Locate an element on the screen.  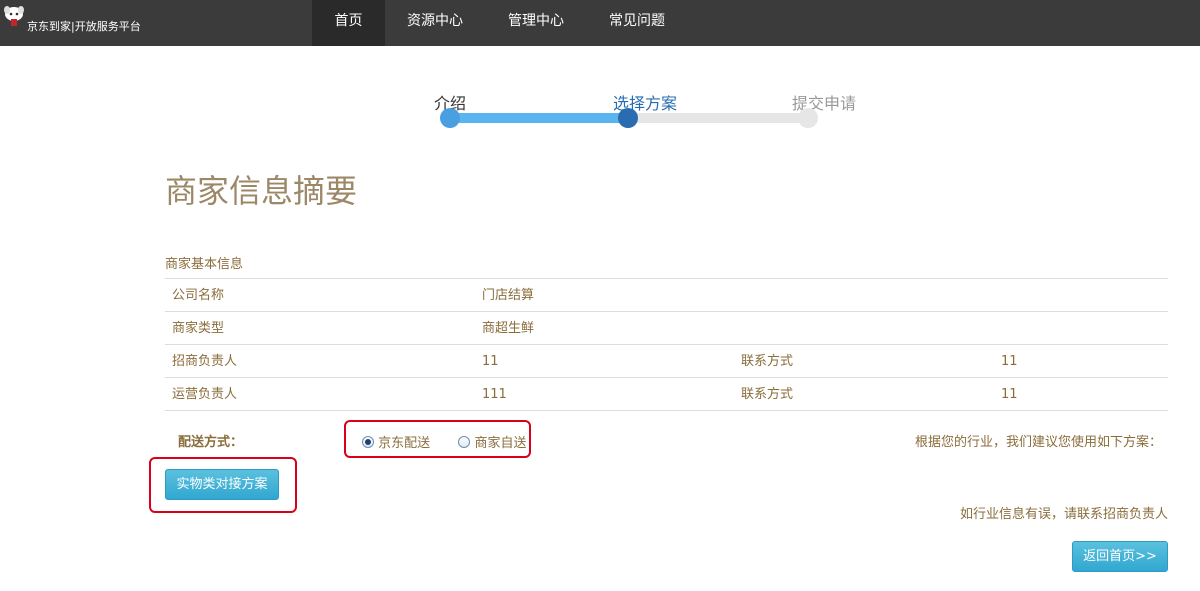
radio-self-delivery is located at coordinates (464, 441).